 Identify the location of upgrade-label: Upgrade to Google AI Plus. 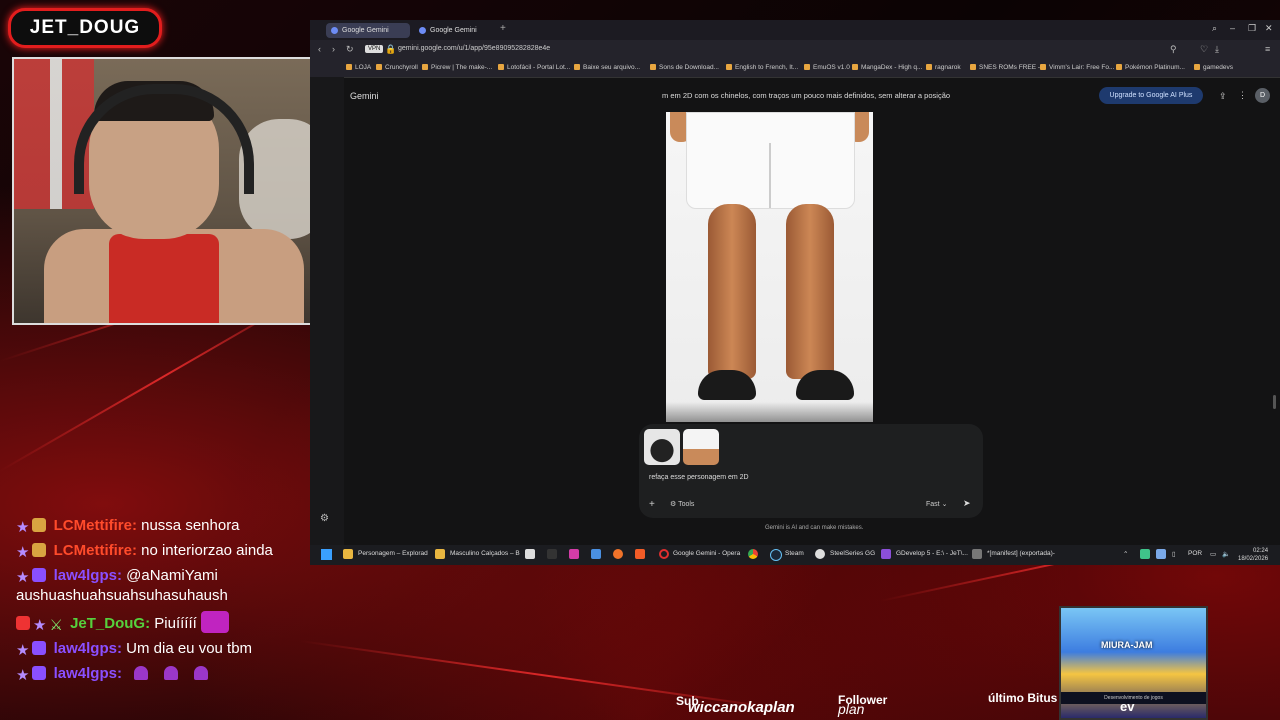
(1151, 95).